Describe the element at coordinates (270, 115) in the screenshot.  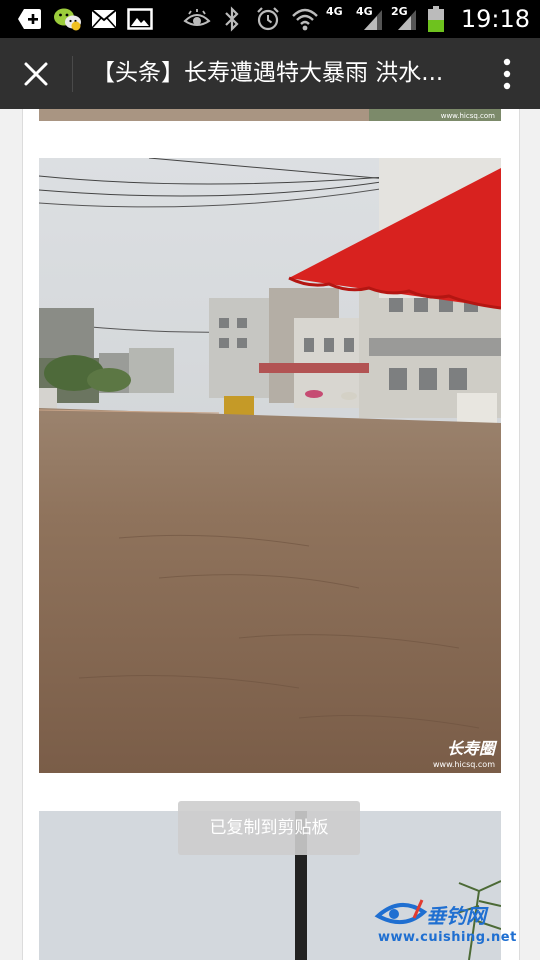
I see `article-photo: www.hicsq.com` at that location.